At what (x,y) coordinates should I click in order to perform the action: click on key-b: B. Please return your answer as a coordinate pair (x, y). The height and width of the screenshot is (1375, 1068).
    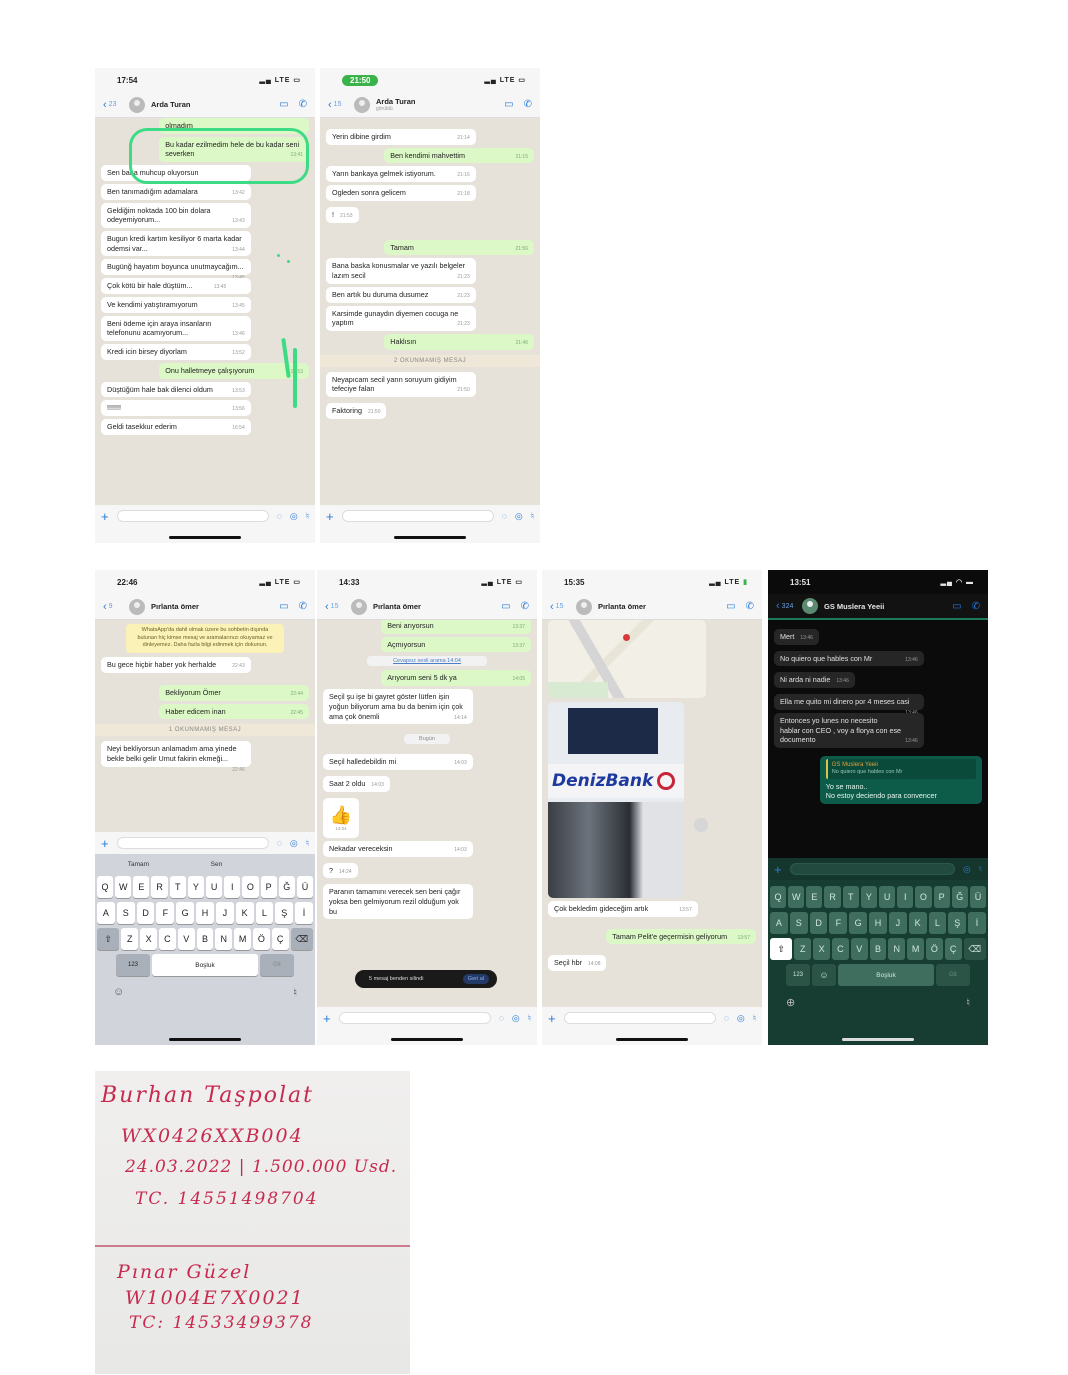
    Looking at the image, I should click on (878, 949).